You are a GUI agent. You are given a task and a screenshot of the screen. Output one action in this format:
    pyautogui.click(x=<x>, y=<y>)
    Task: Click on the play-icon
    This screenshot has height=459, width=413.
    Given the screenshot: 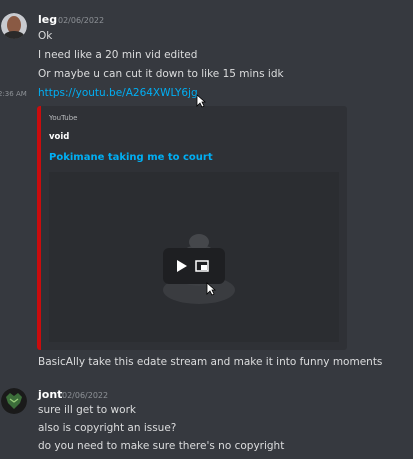 What is the action you would take?
    pyautogui.click(x=194, y=266)
    